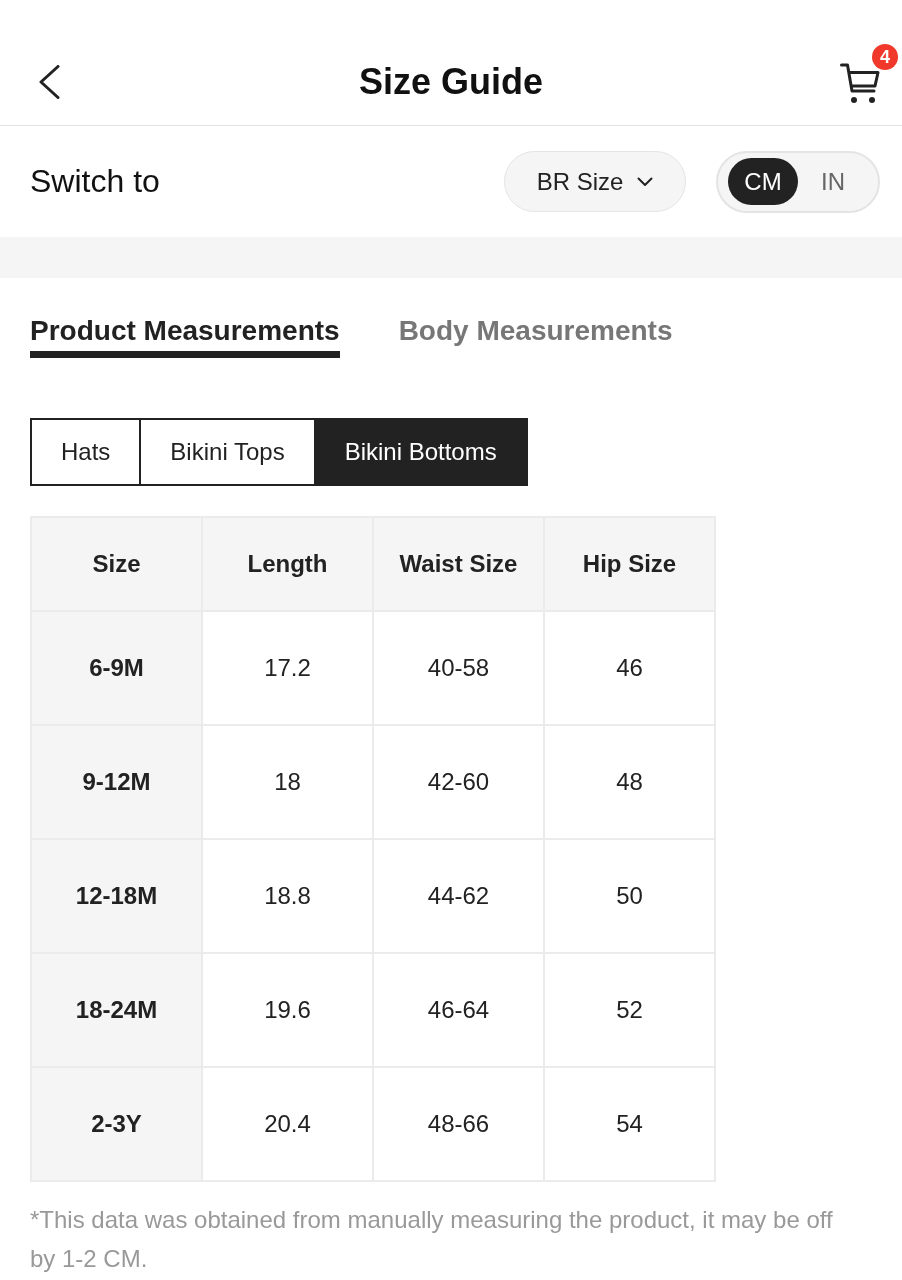 This screenshot has height=1280, width=902. What do you see at coordinates (458, 1124) in the screenshot?
I see `table-cell: 48-66` at bounding box center [458, 1124].